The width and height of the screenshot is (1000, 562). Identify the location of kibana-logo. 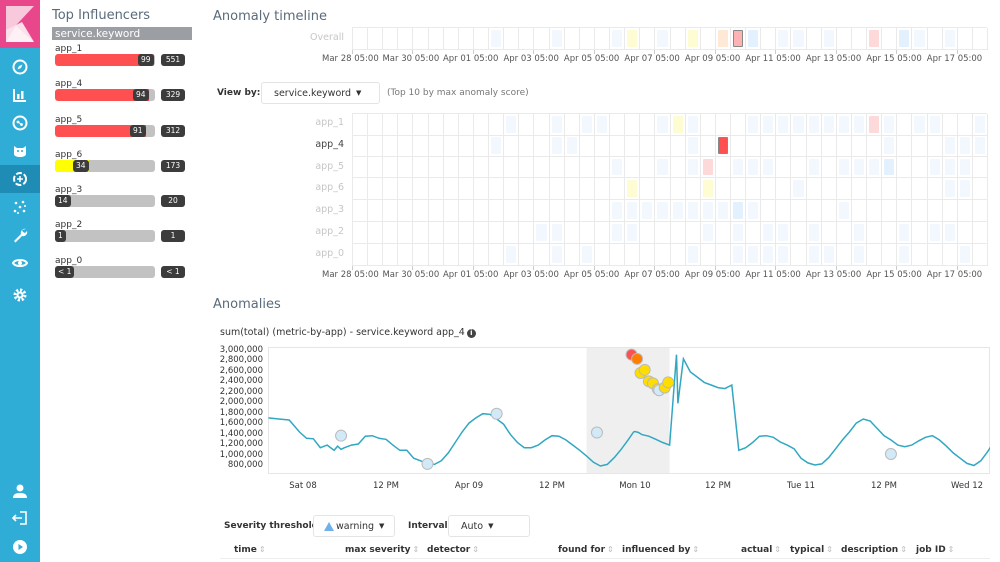
(20, 24).